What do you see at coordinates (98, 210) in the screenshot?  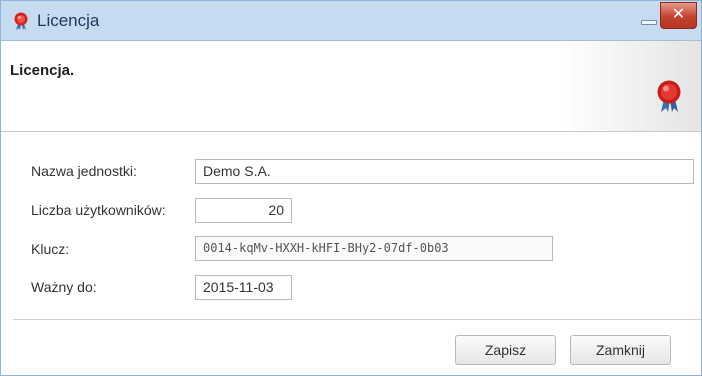 I see `user-count-label: Liczba użytkowników:` at bounding box center [98, 210].